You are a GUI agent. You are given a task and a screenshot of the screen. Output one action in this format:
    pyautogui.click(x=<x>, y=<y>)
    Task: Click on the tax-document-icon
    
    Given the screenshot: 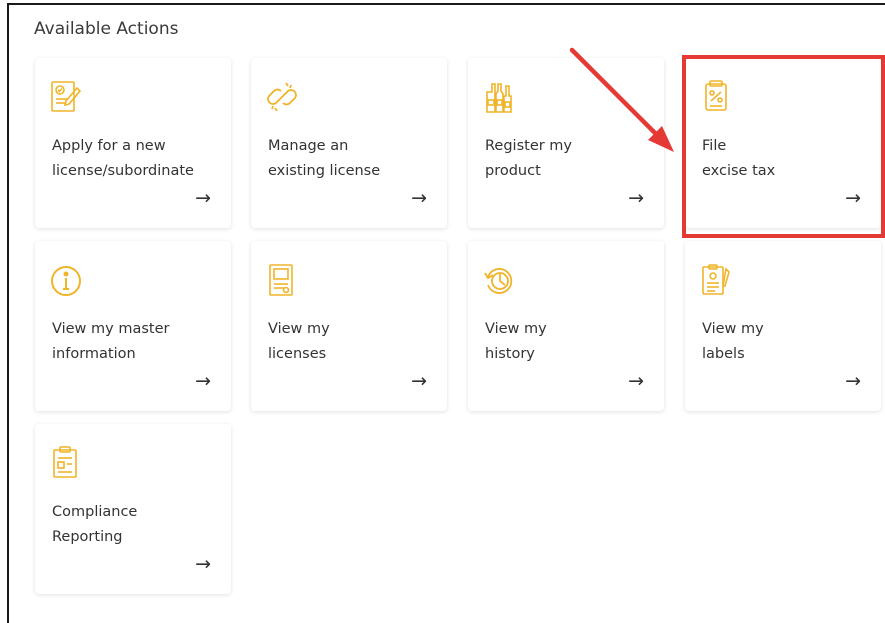 What is the action you would take?
    pyautogui.click(x=716, y=97)
    